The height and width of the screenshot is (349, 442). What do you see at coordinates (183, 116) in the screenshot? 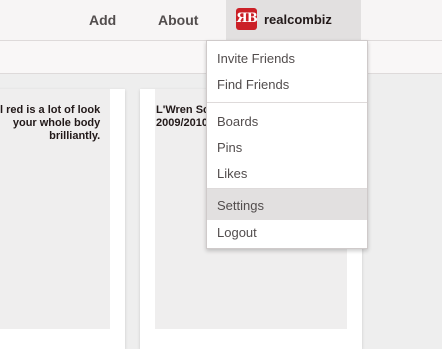
I see `pin-description: L'Wren Sc 2009/2010` at bounding box center [183, 116].